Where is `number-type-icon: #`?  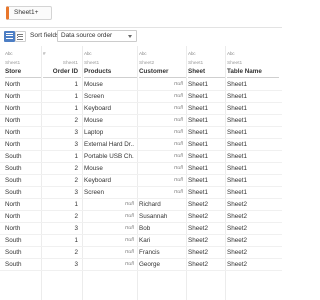
number-type-icon: # is located at coordinates (44, 53).